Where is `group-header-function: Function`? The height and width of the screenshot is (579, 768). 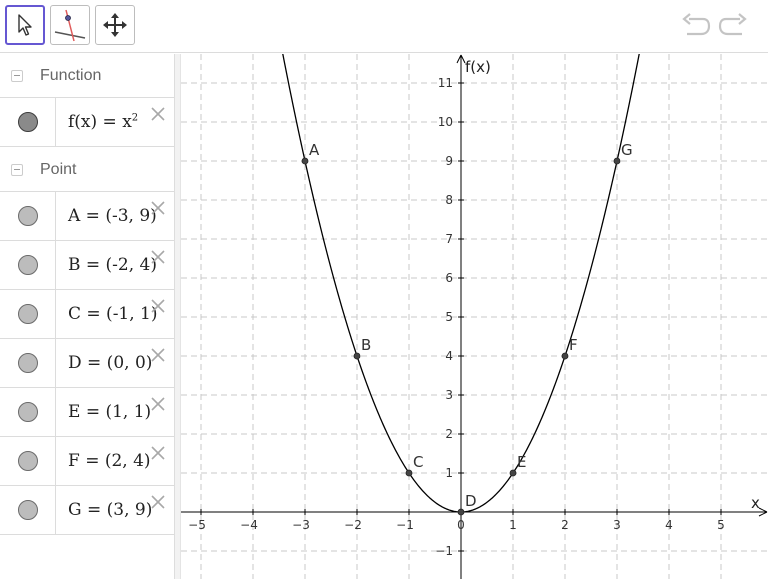
group-header-function: Function is located at coordinates (87, 76).